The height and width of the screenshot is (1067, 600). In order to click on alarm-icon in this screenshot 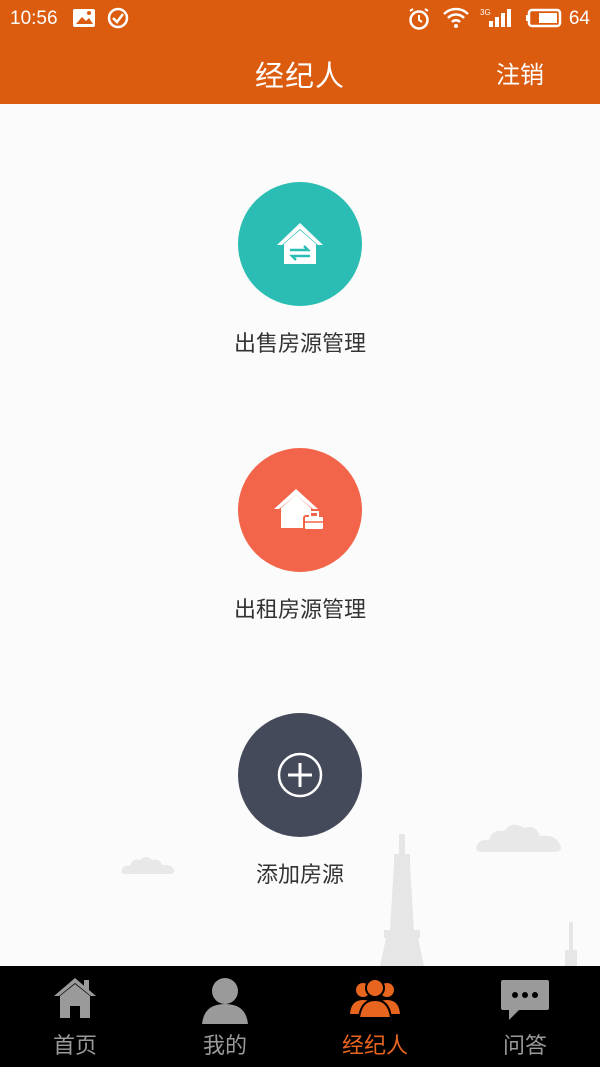, I will do `click(419, 22)`.